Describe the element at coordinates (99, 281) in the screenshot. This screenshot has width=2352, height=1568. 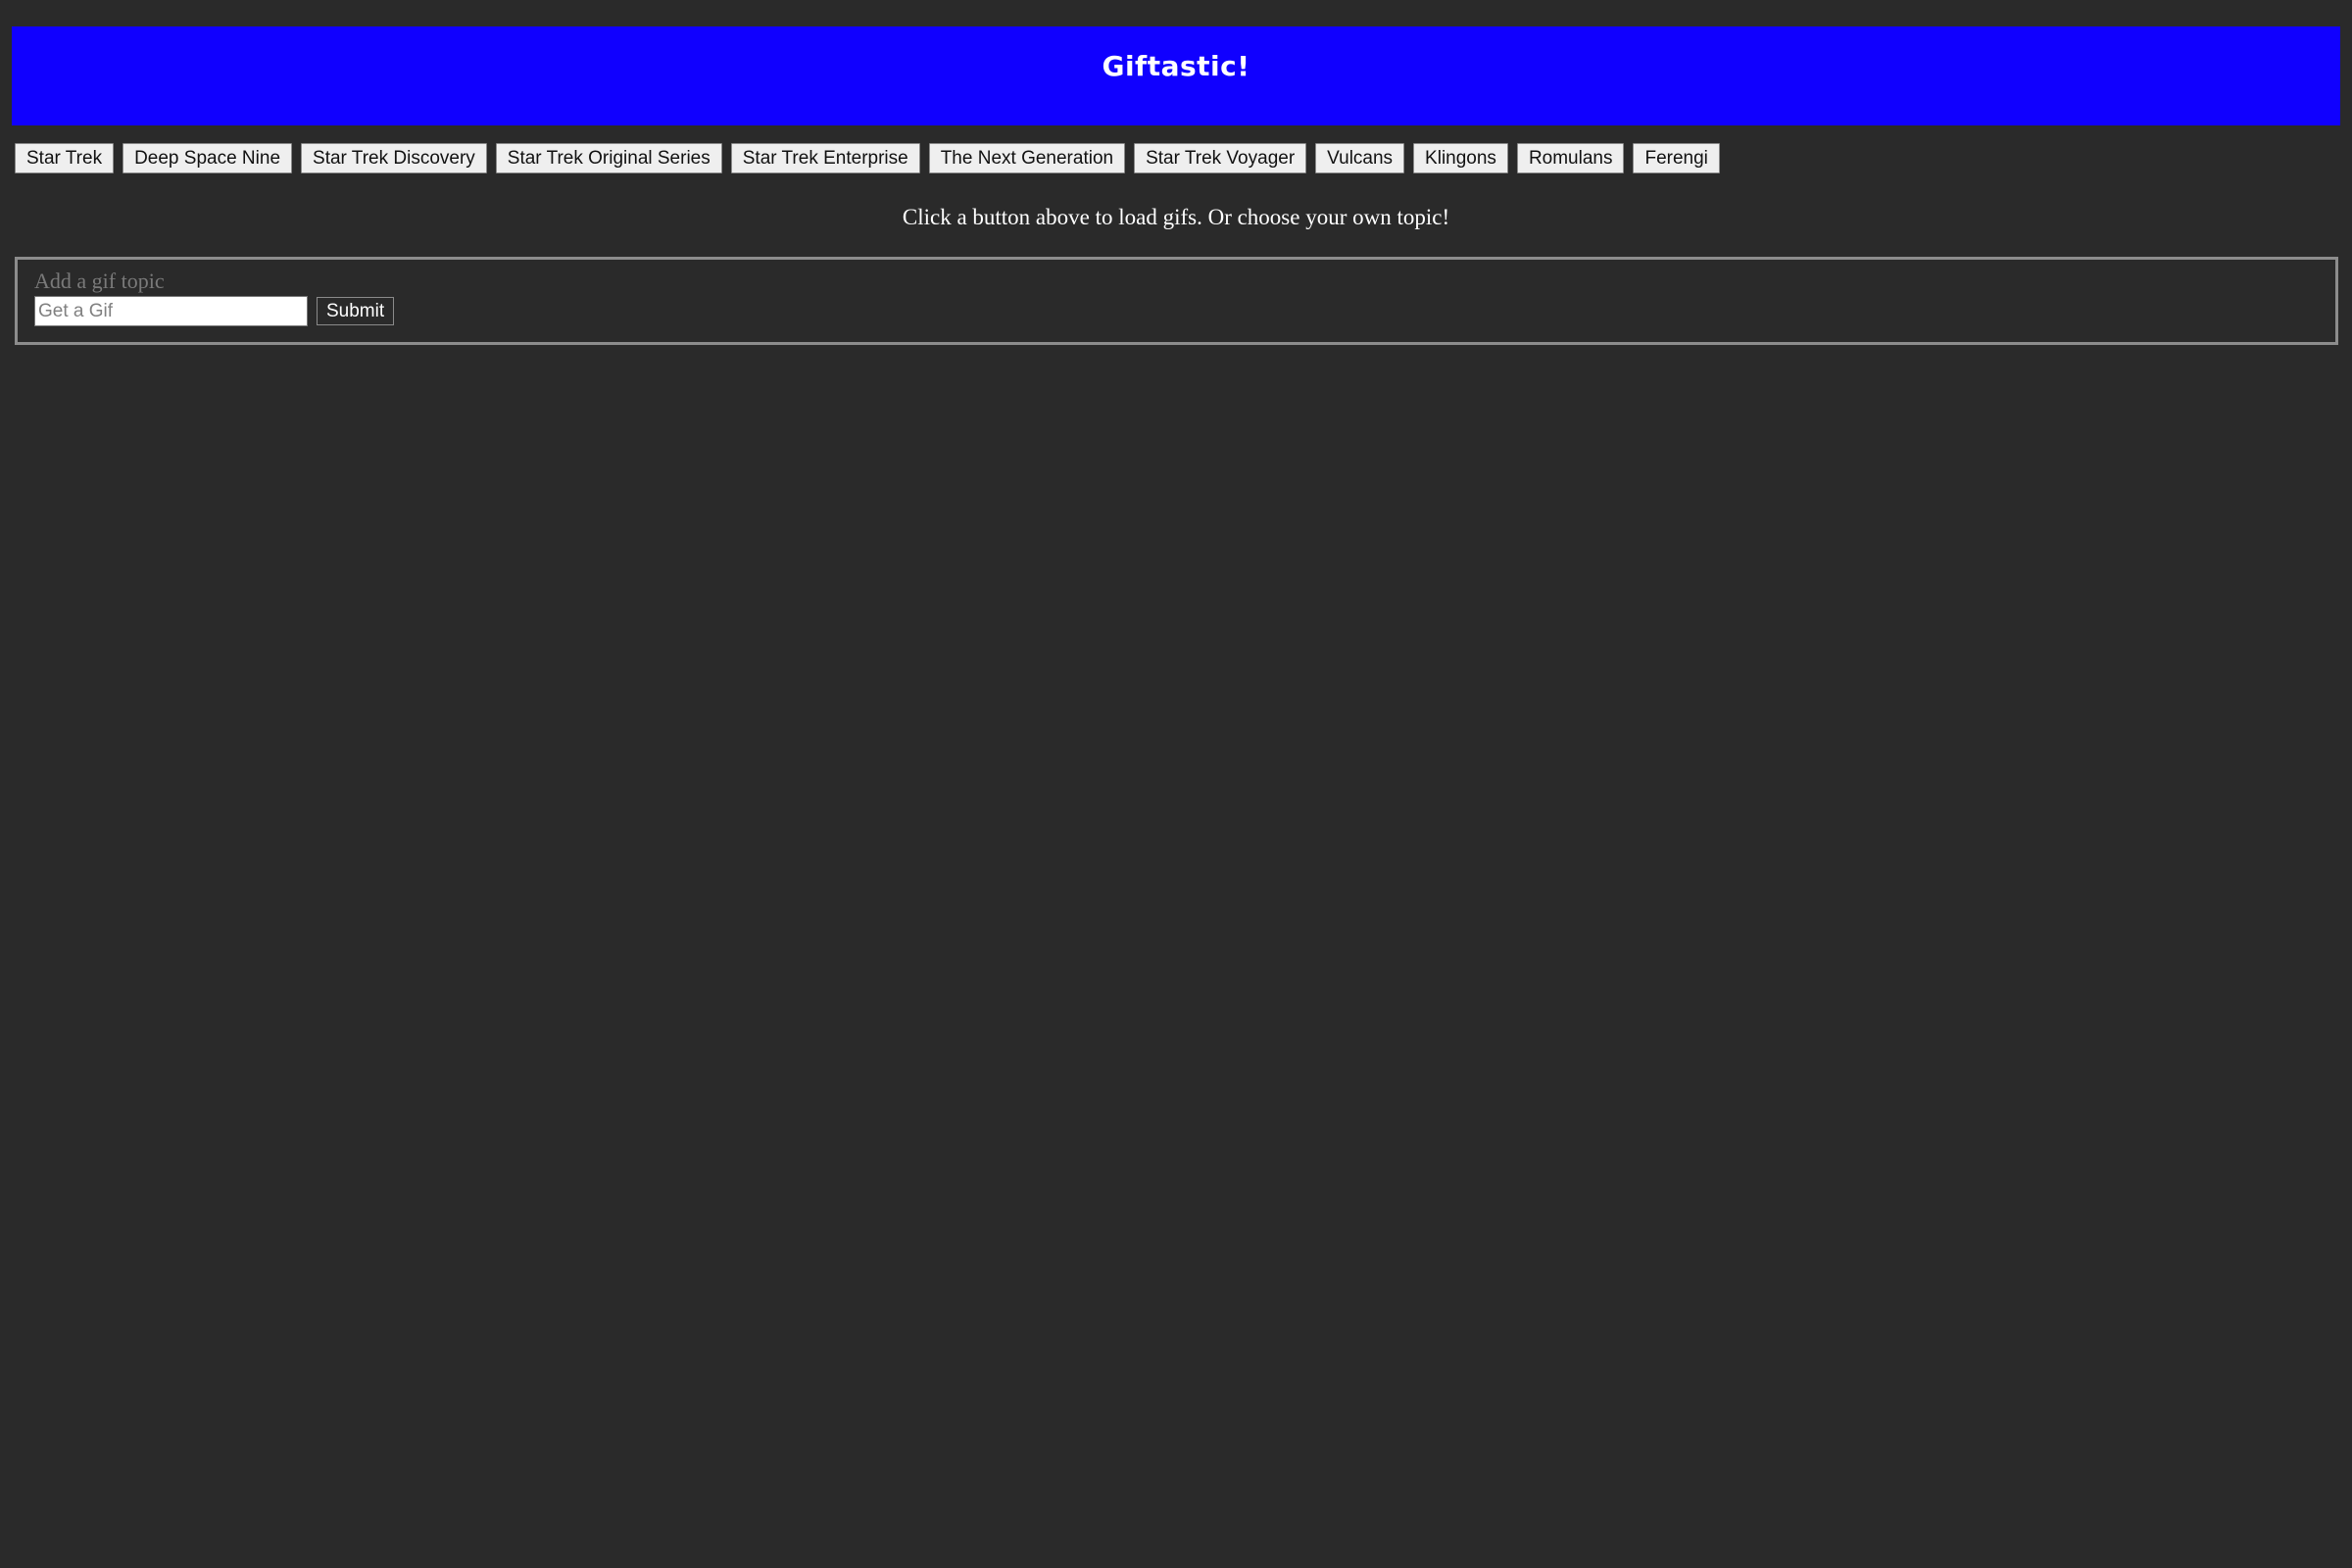
I see `add-topic-label: Add a gif topic` at that location.